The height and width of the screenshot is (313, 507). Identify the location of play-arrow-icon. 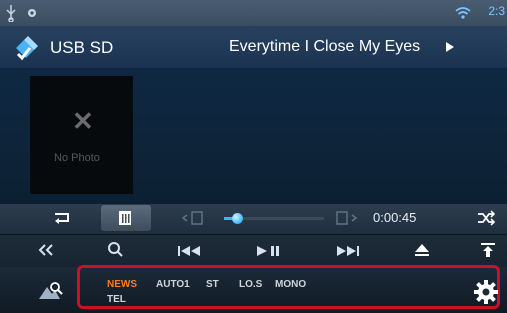
(450, 47).